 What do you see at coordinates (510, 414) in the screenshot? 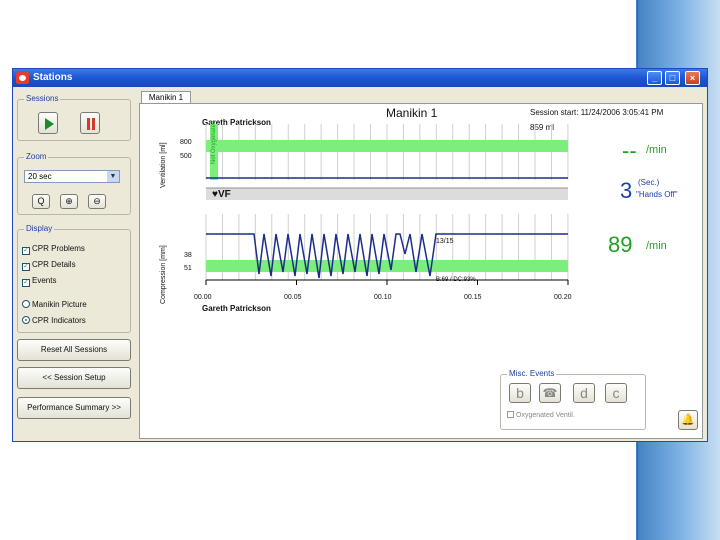
I see `checkbox-icon` at bounding box center [510, 414].